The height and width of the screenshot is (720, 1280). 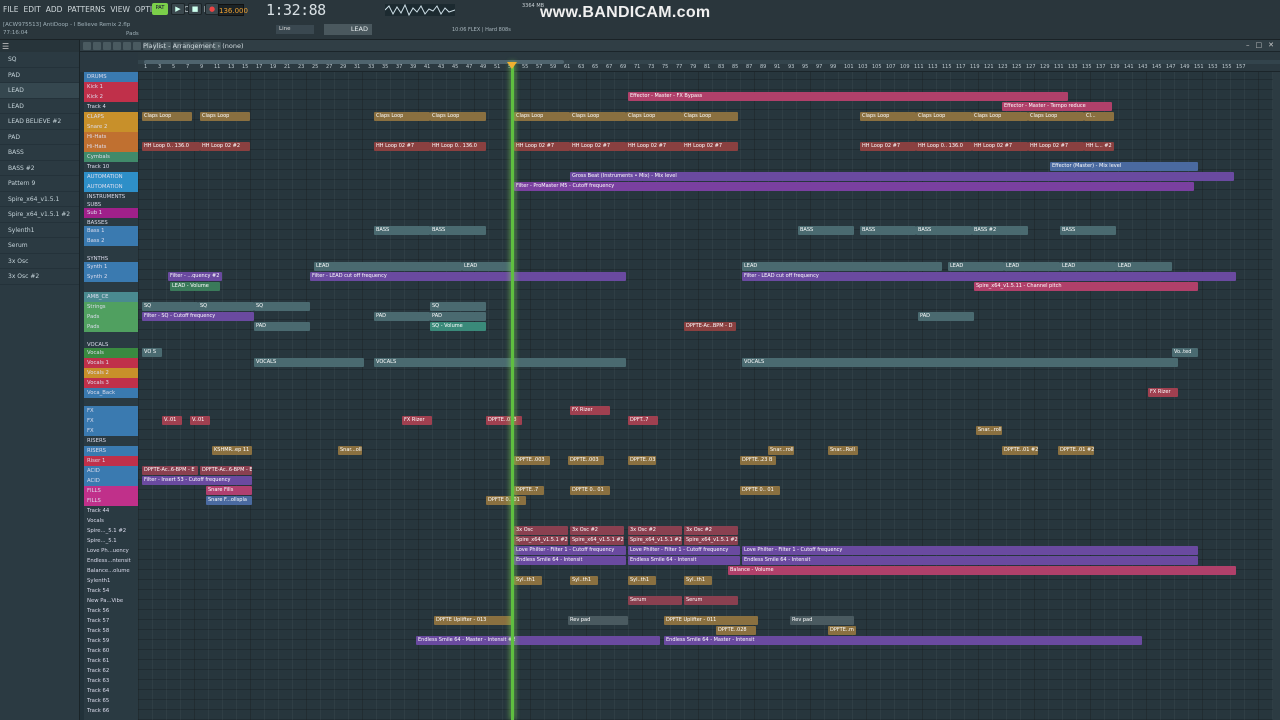 I want to click on playlist-clip: LEAD, so click(x=388, y=266).